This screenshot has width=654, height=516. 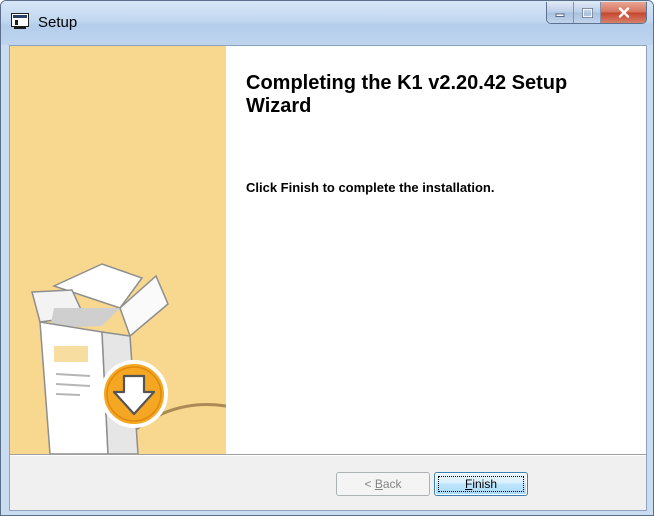 I want to click on close-button, so click(x=623, y=12).